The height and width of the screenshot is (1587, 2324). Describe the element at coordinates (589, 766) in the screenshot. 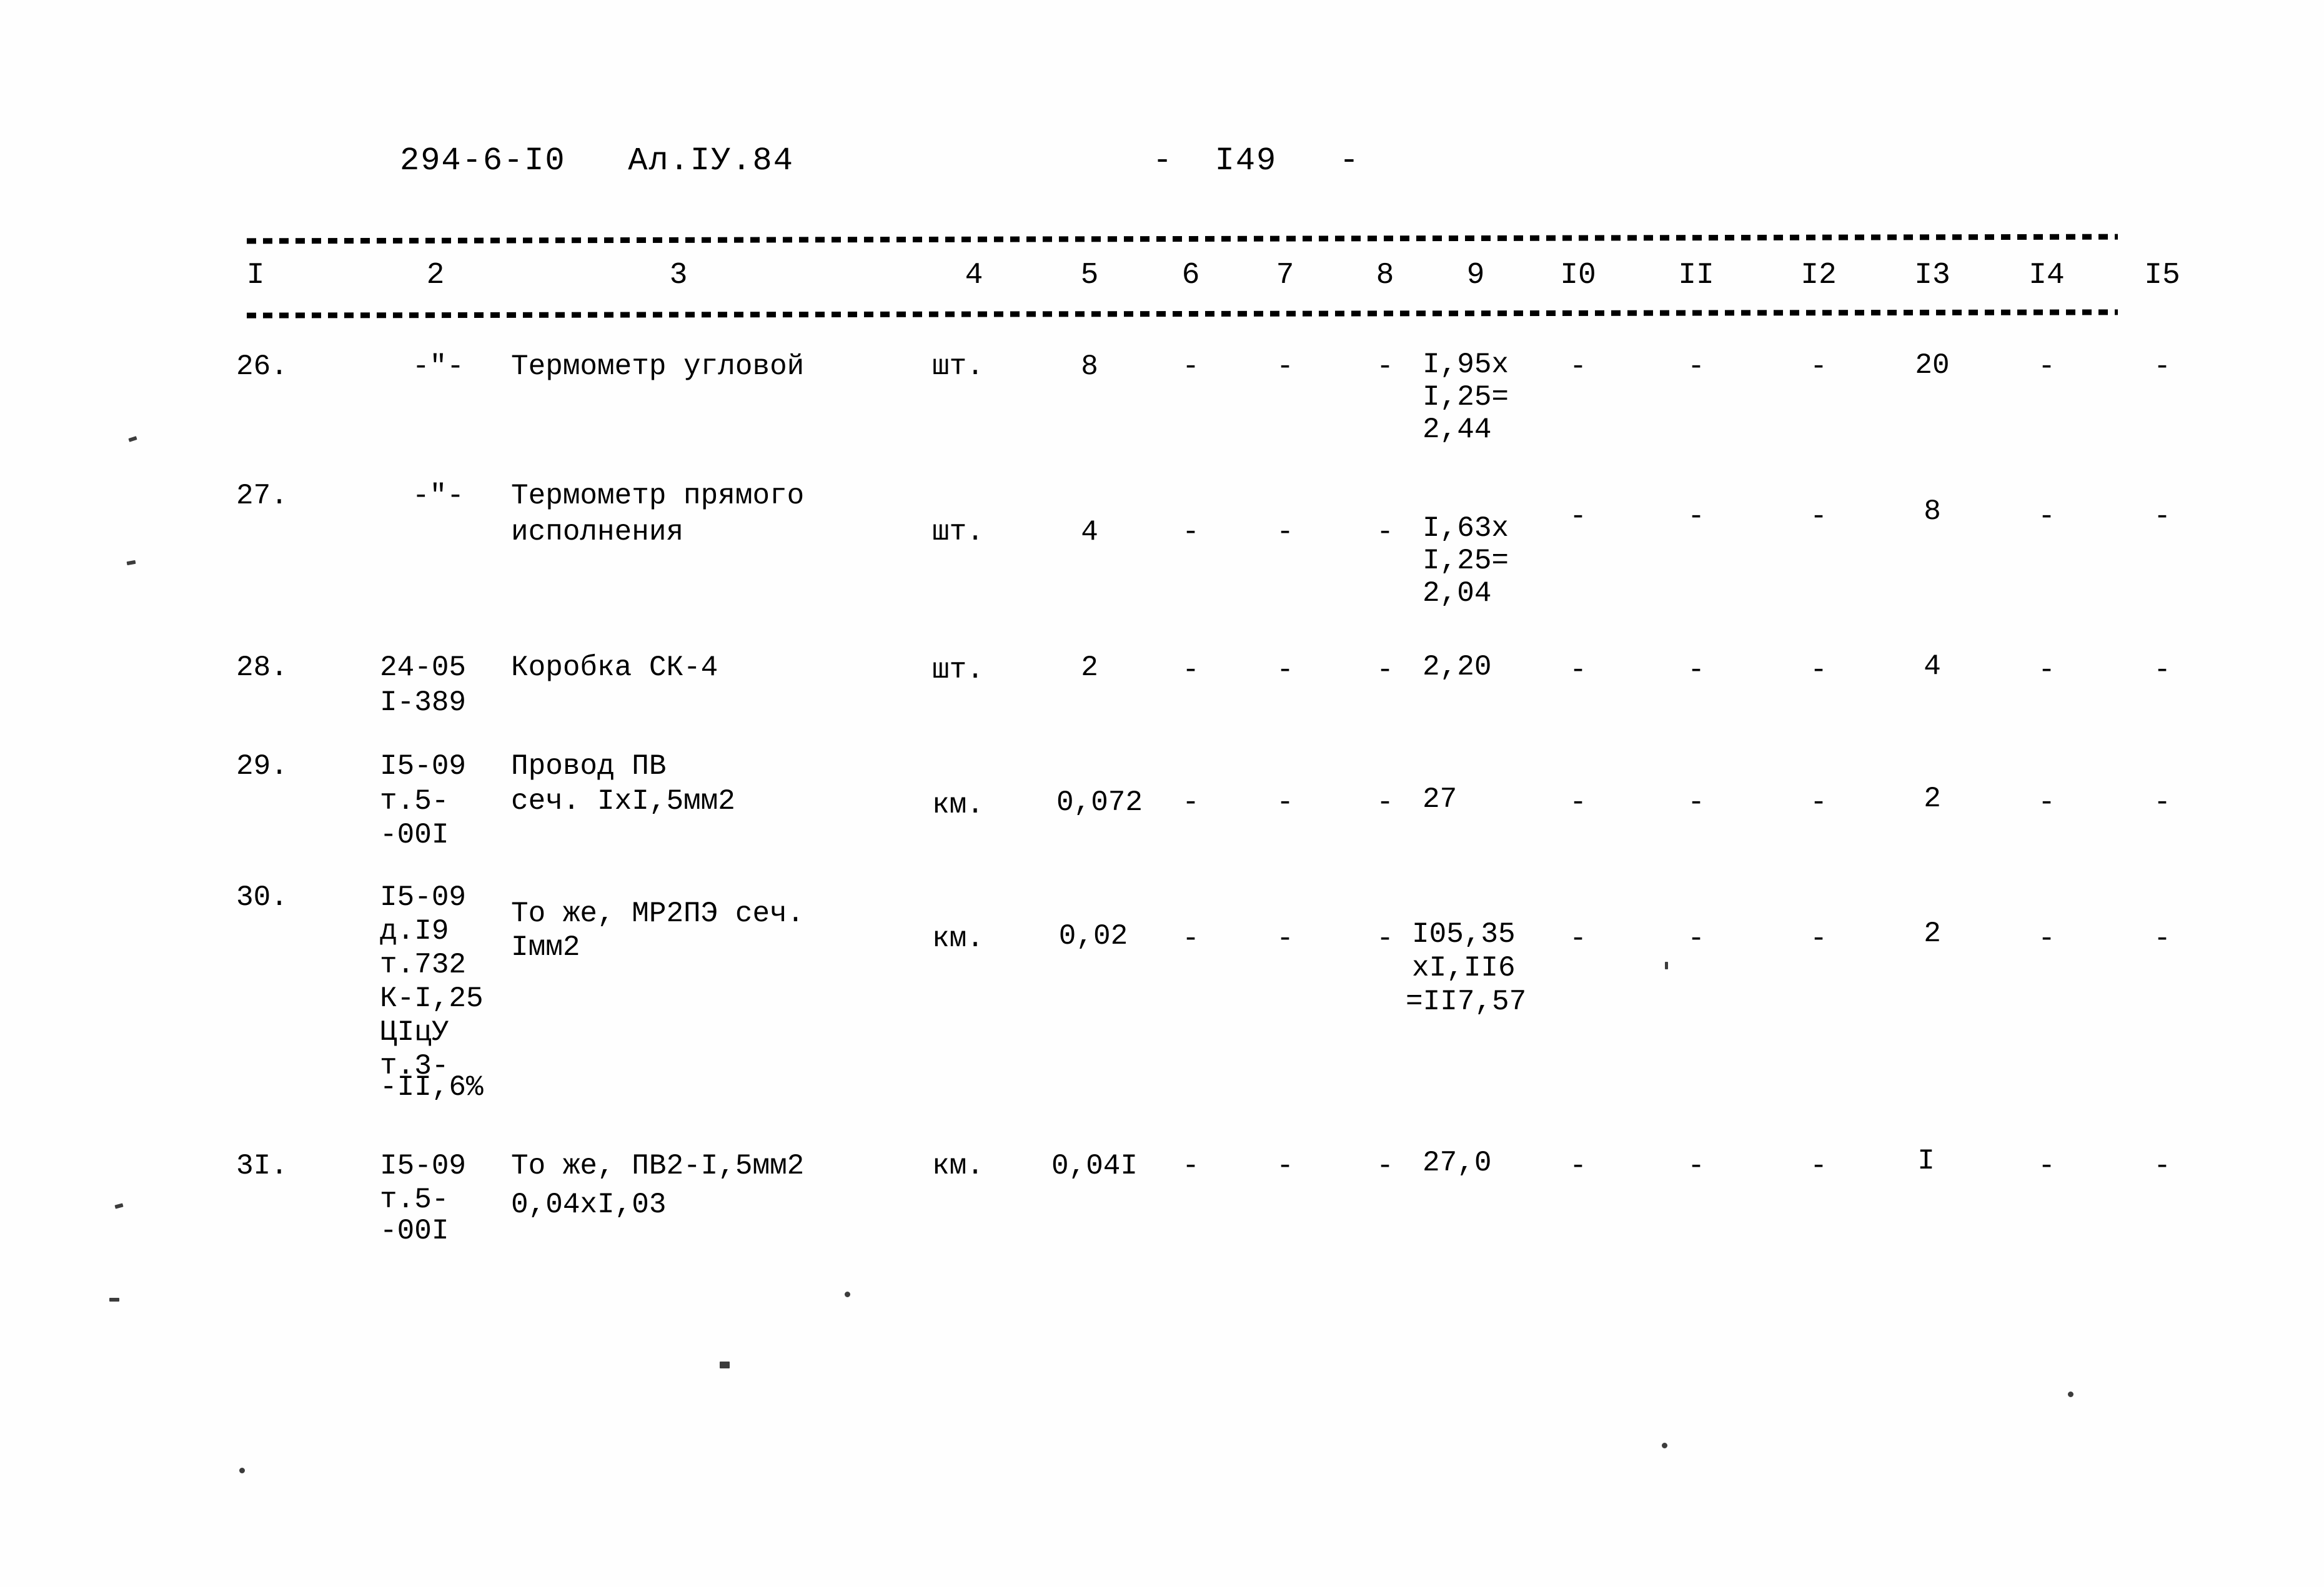

I see `row-name-line1: Провод ПВ` at that location.